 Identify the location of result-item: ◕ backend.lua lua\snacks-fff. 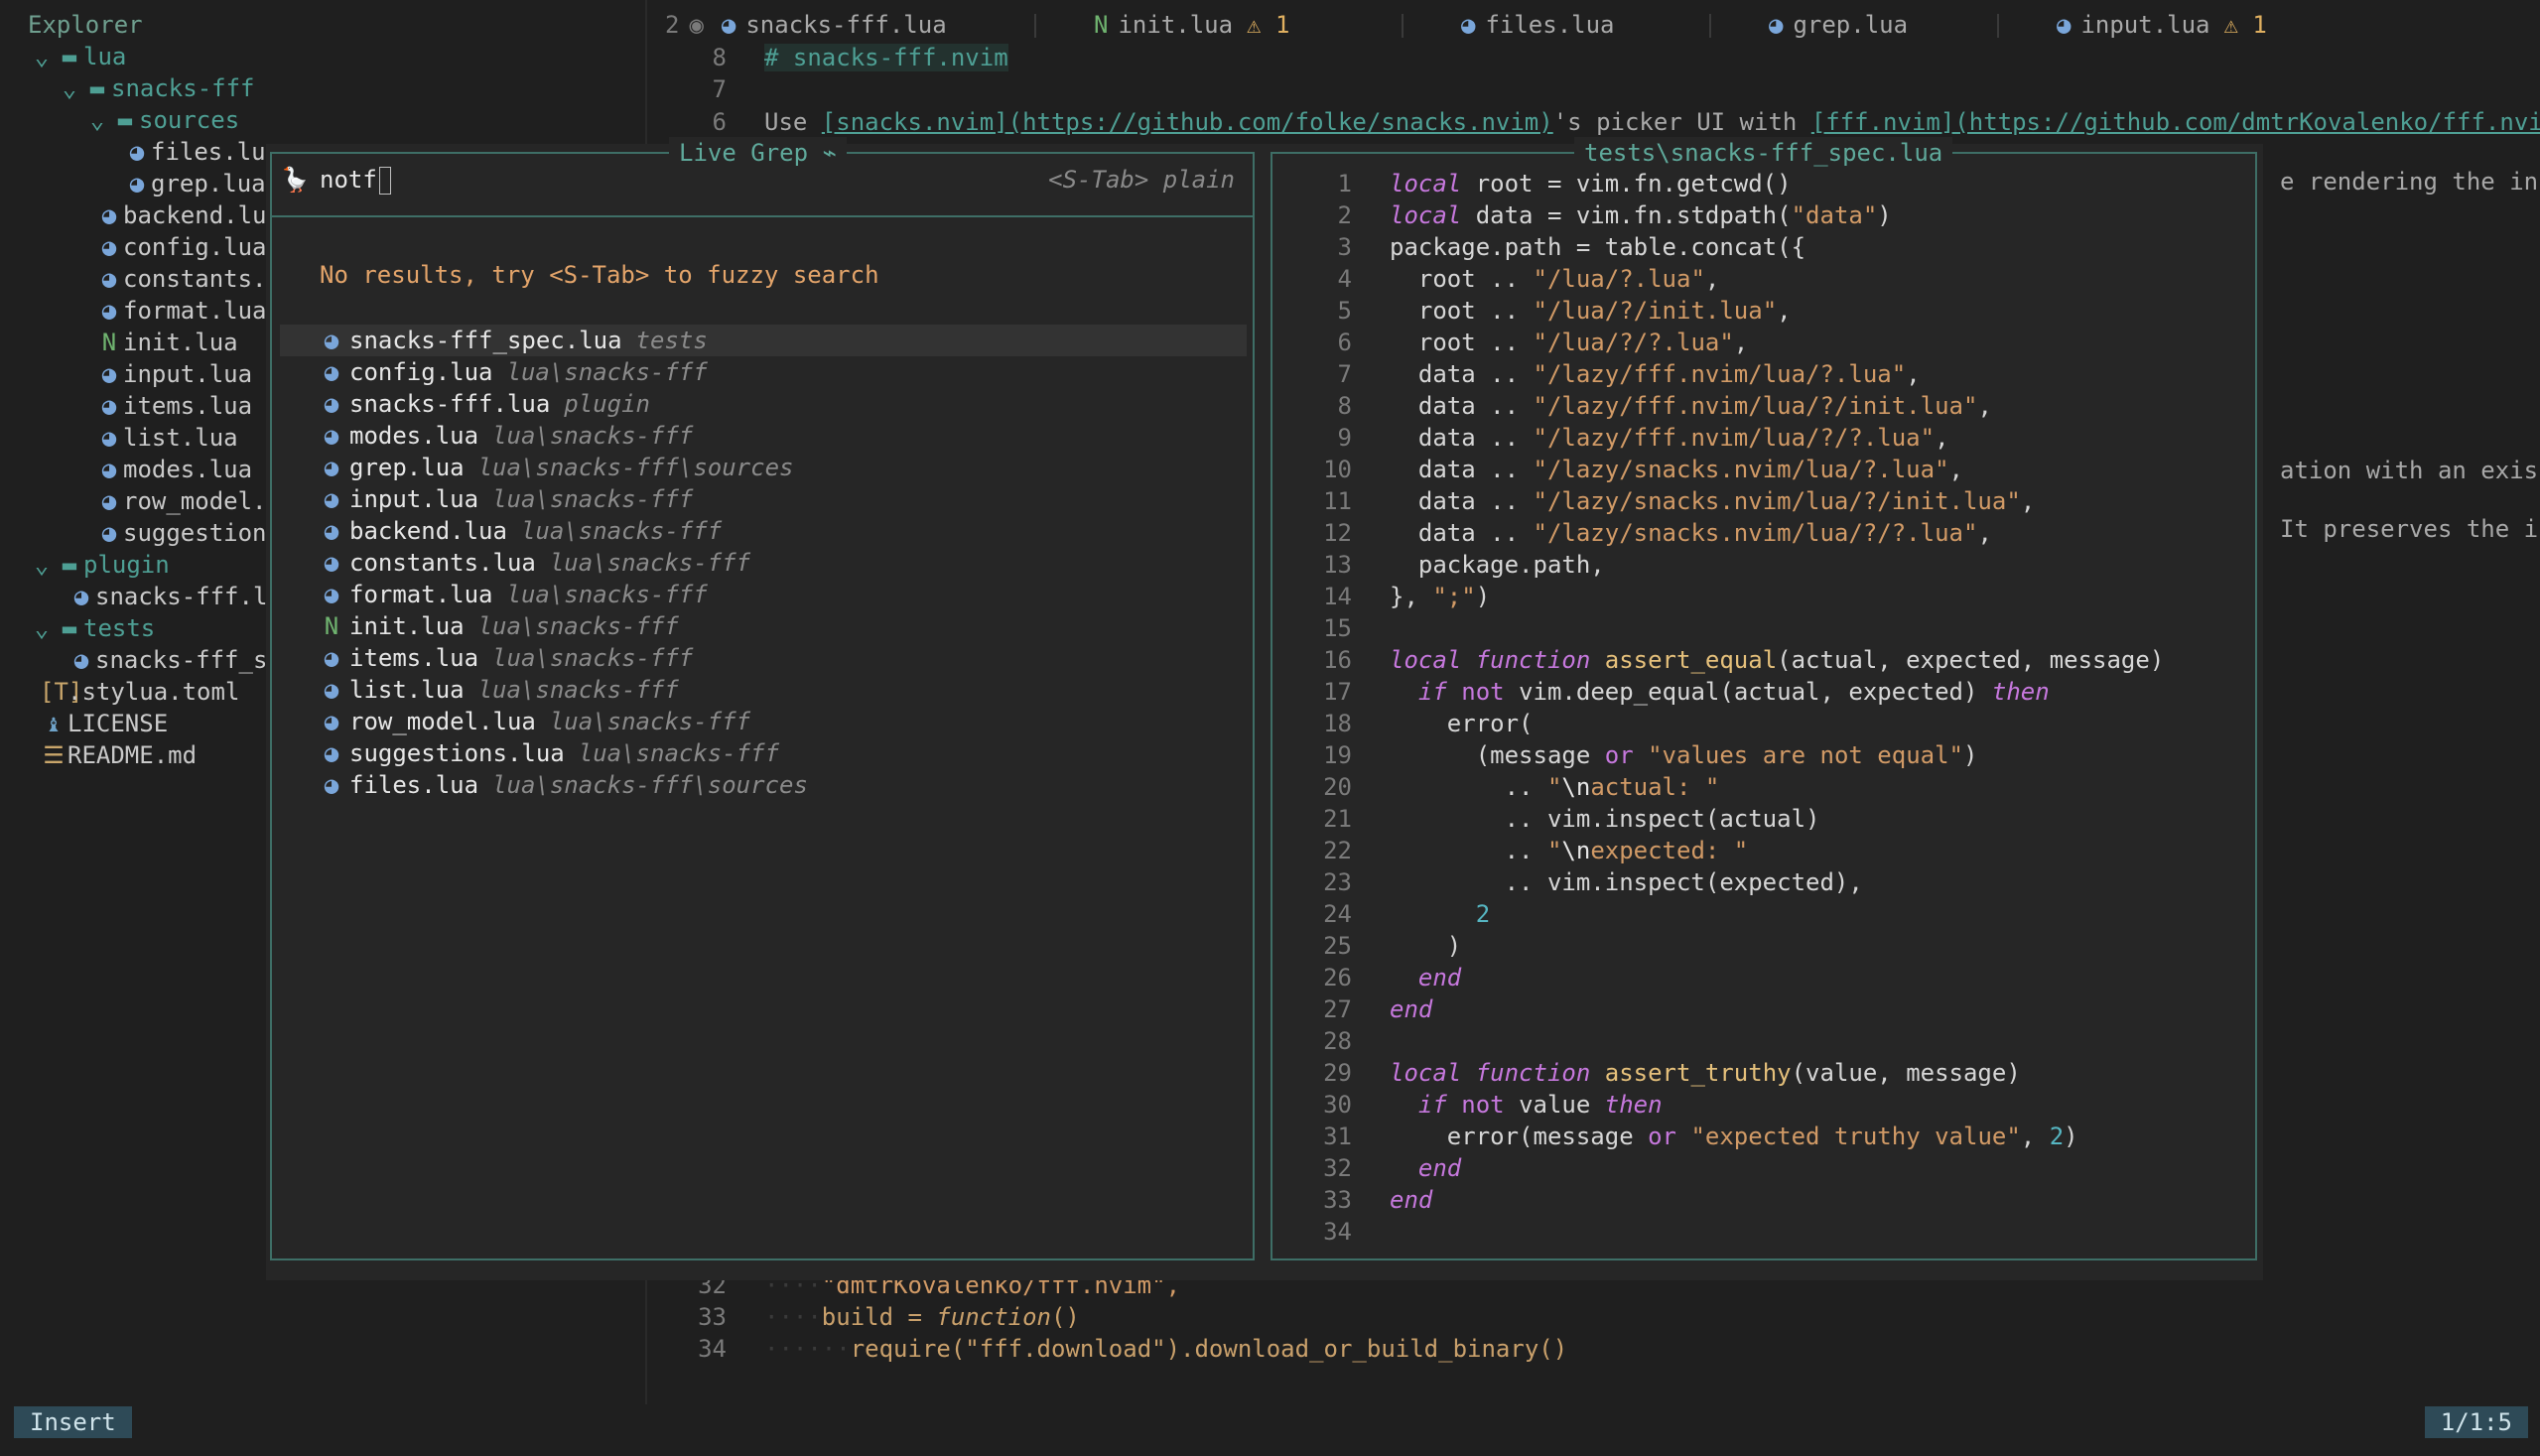
(763, 531).